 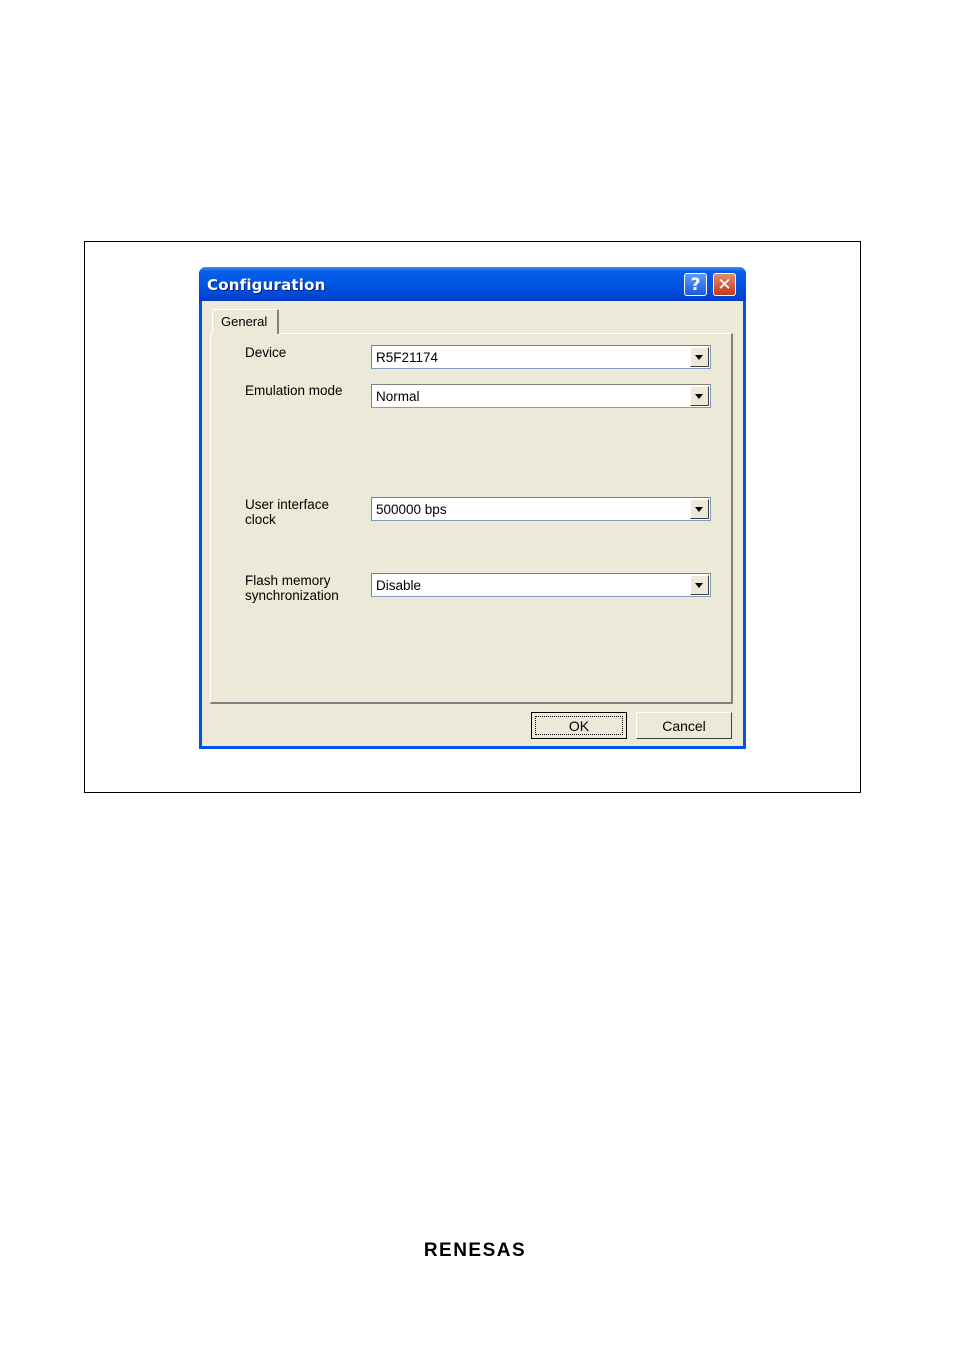 What do you see at coordinates (407, 357) in the screenshot?
I see `device-value: R5F21174` at bounding box center [407, 357].